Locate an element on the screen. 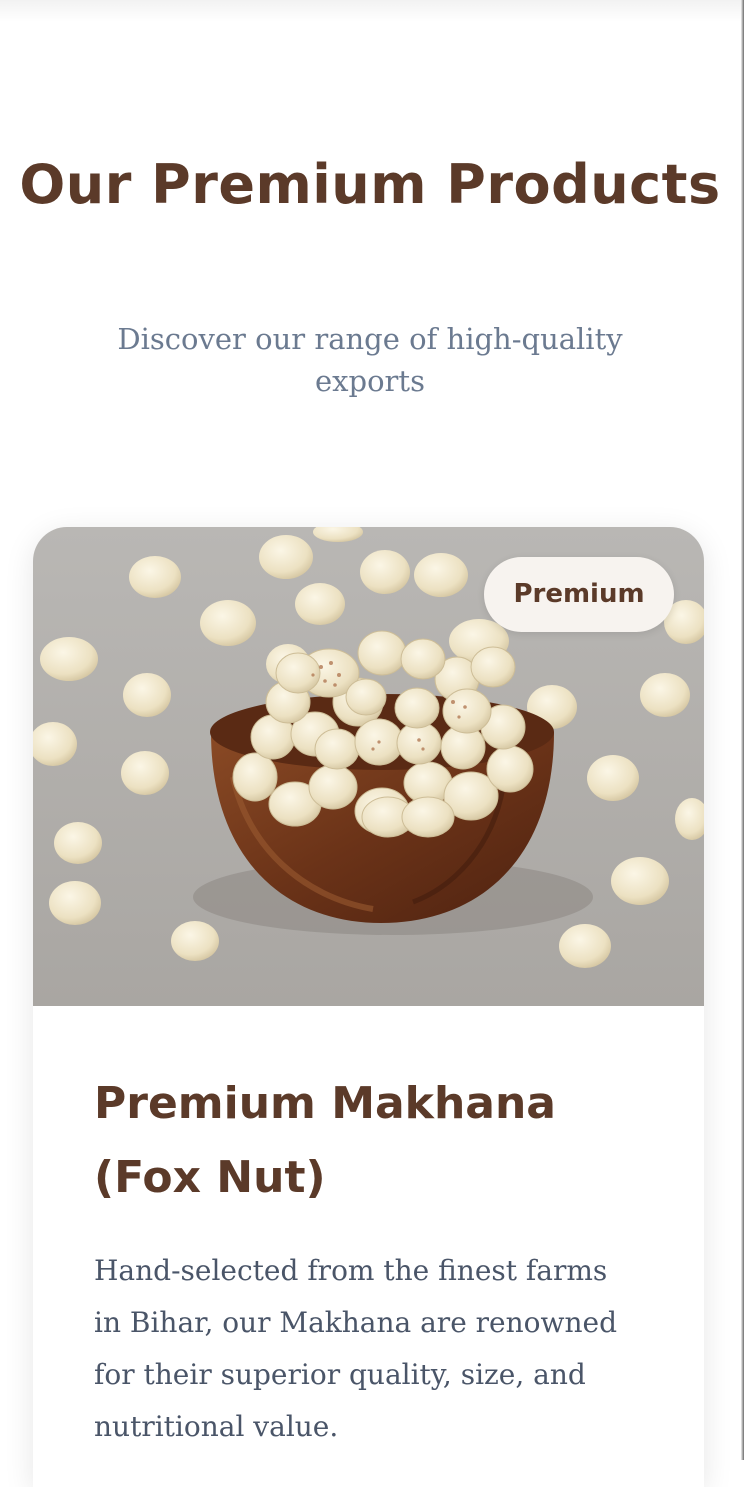  header-shadow is located at coordinates (372, 11).